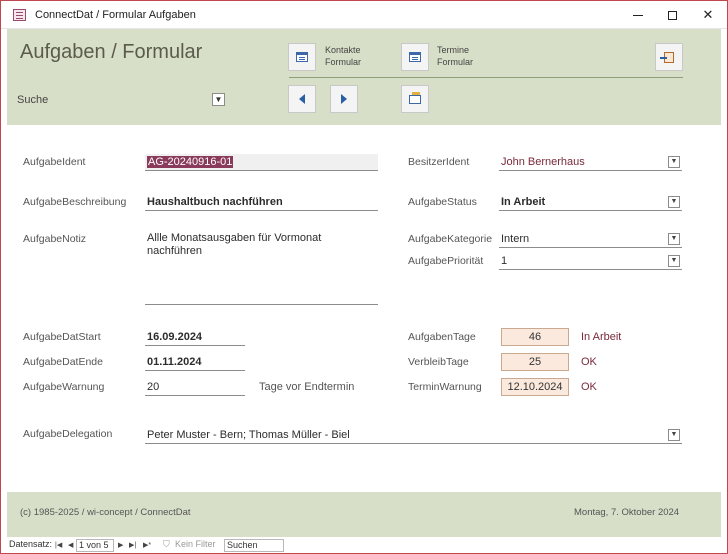 The width and height of the screenshot is (728, 554). Describe the element at coordinates (195, 387) in the screenshot. I see `warnung-field: 20` at that location.